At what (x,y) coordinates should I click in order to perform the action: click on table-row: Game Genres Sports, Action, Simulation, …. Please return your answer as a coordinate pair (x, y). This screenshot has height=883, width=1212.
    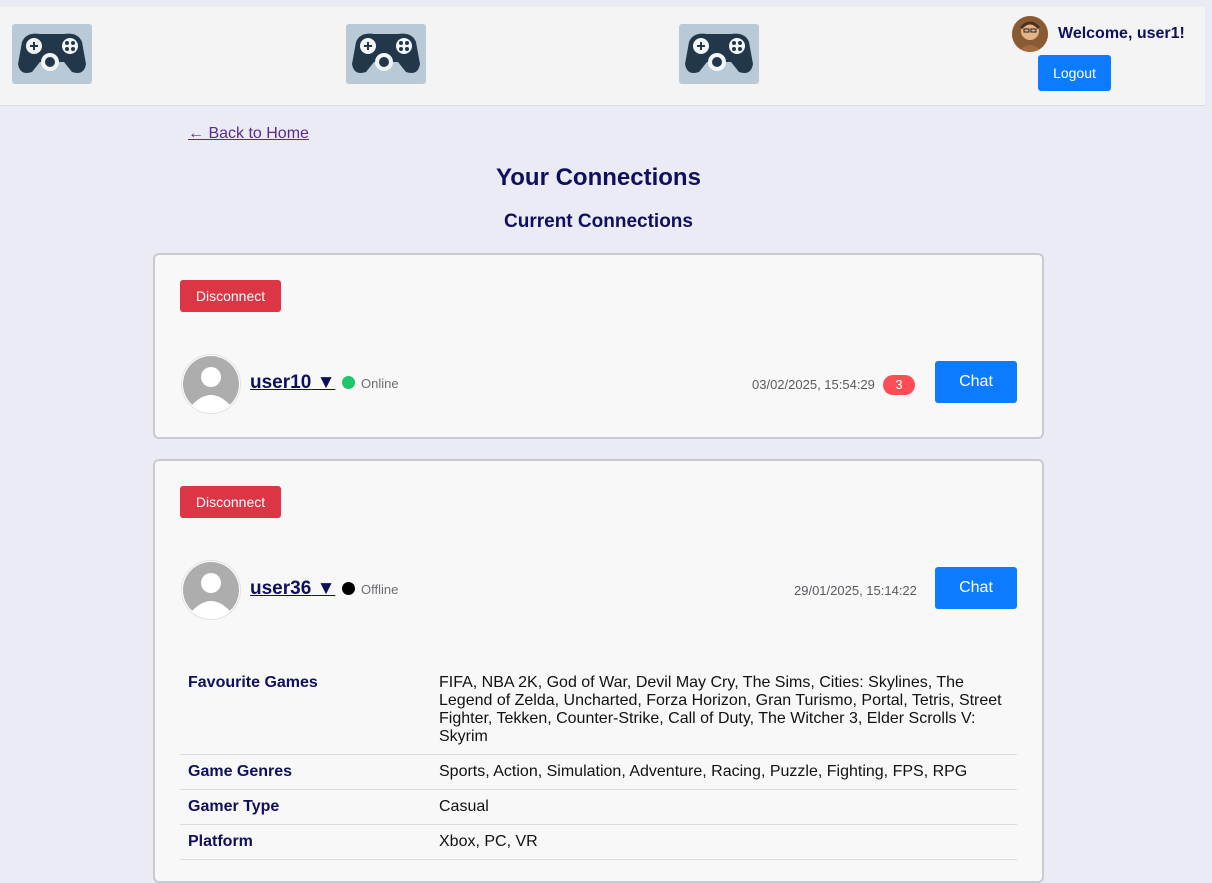
    Looking at the image, I should click on (598, 772).